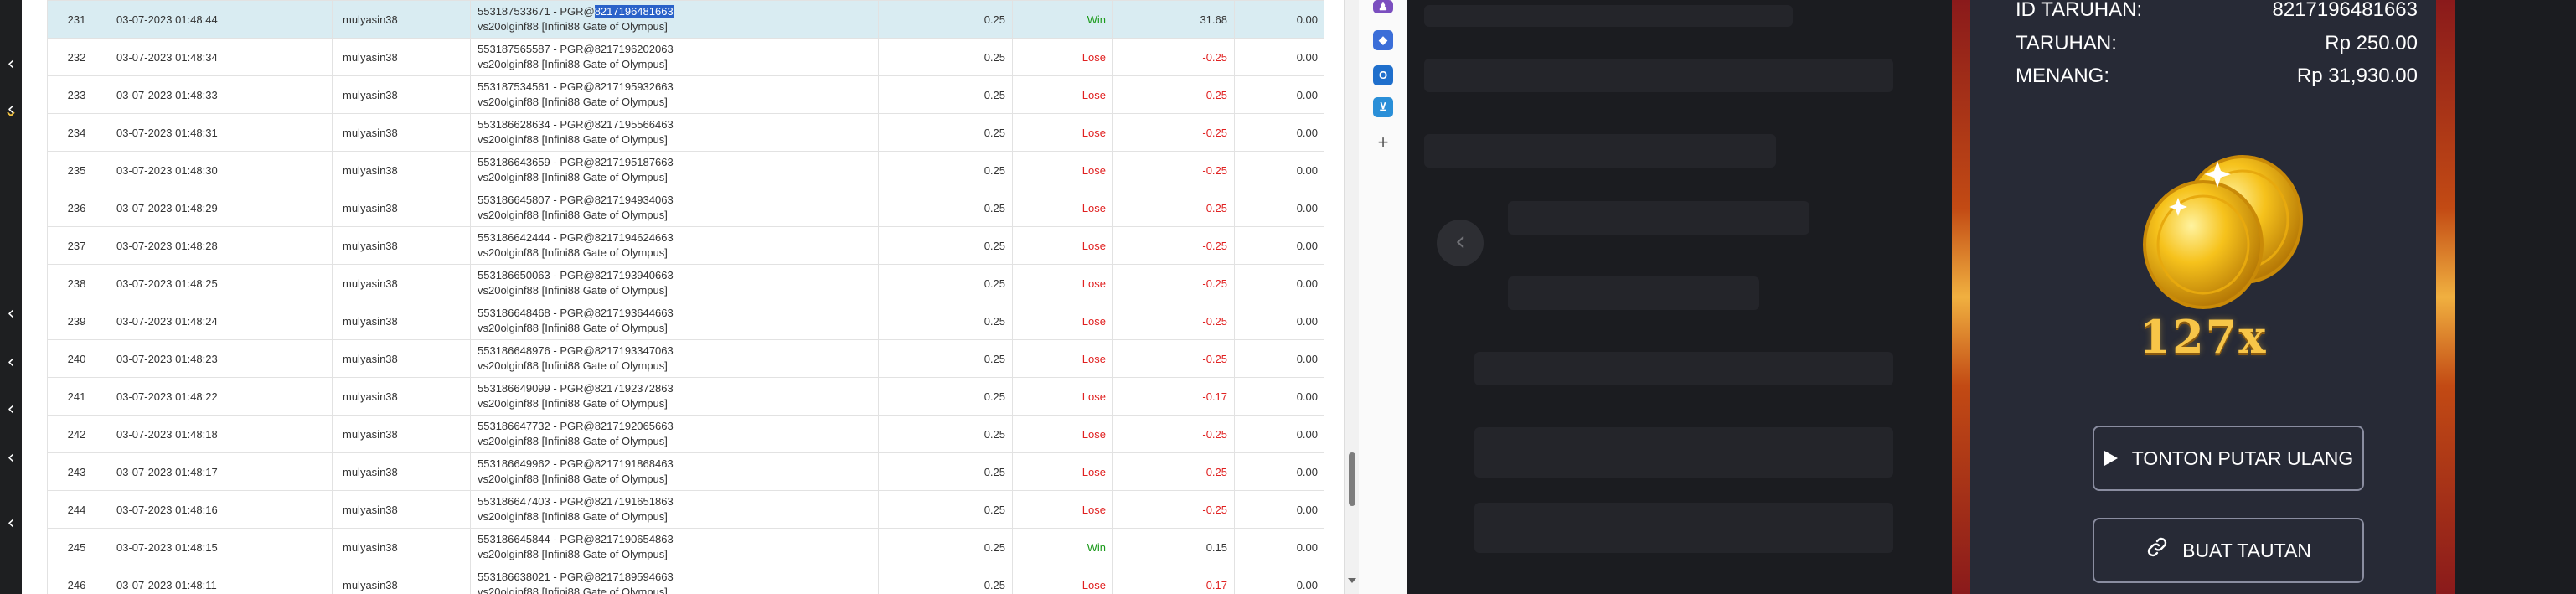  Describe the element at coordinates (536, 162) in the screenshot. I see `description-prefix: 553186643659 - PGR@` at that location.